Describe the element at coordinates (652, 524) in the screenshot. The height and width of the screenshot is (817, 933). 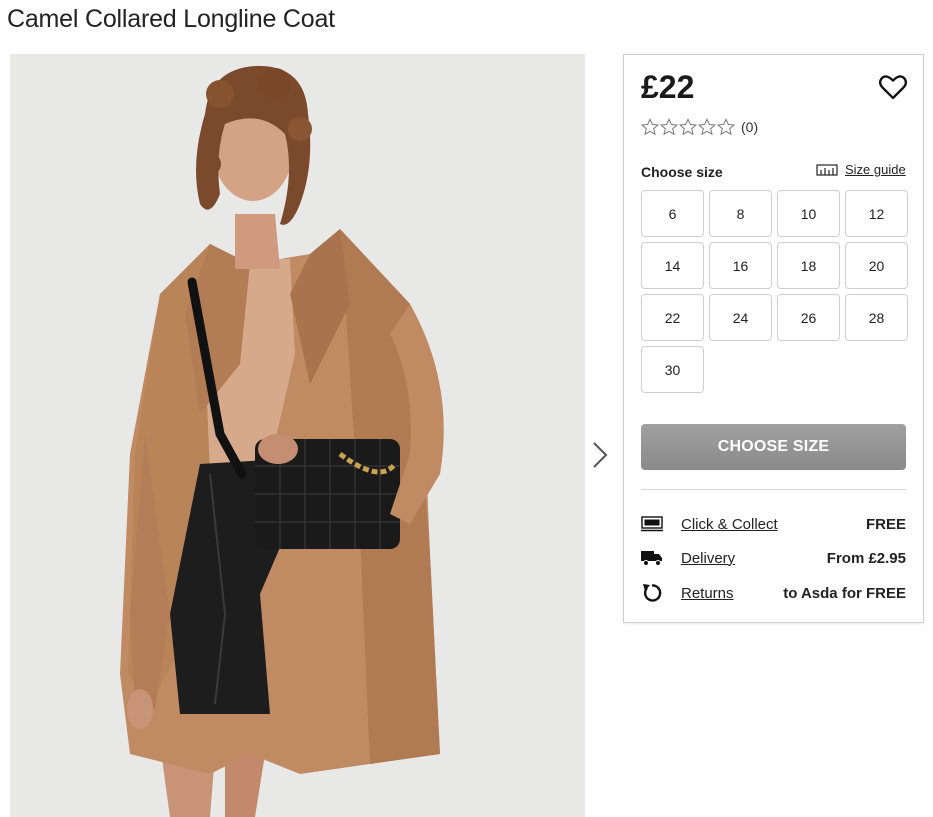
I see `click-collect-icon` at that location.